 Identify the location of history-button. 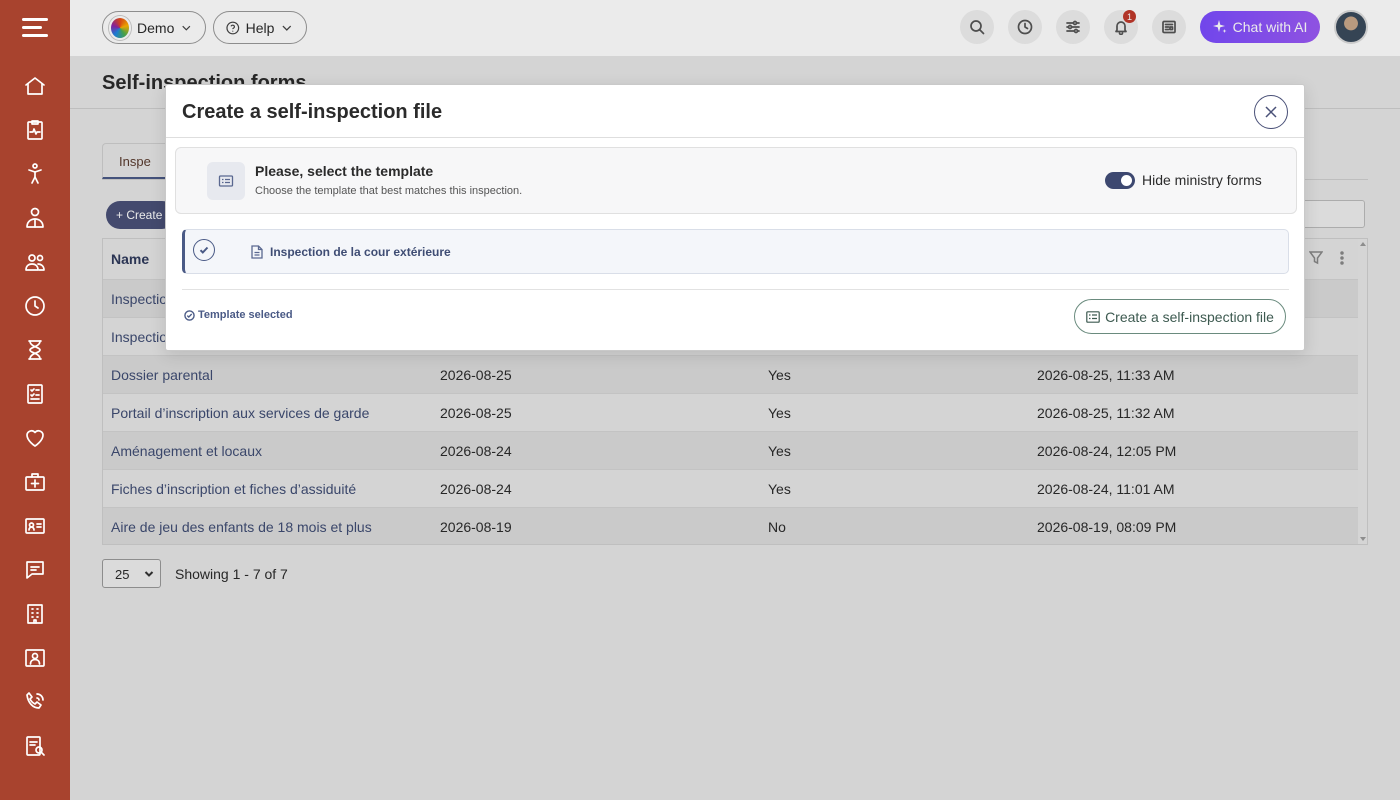
(1025, 27).